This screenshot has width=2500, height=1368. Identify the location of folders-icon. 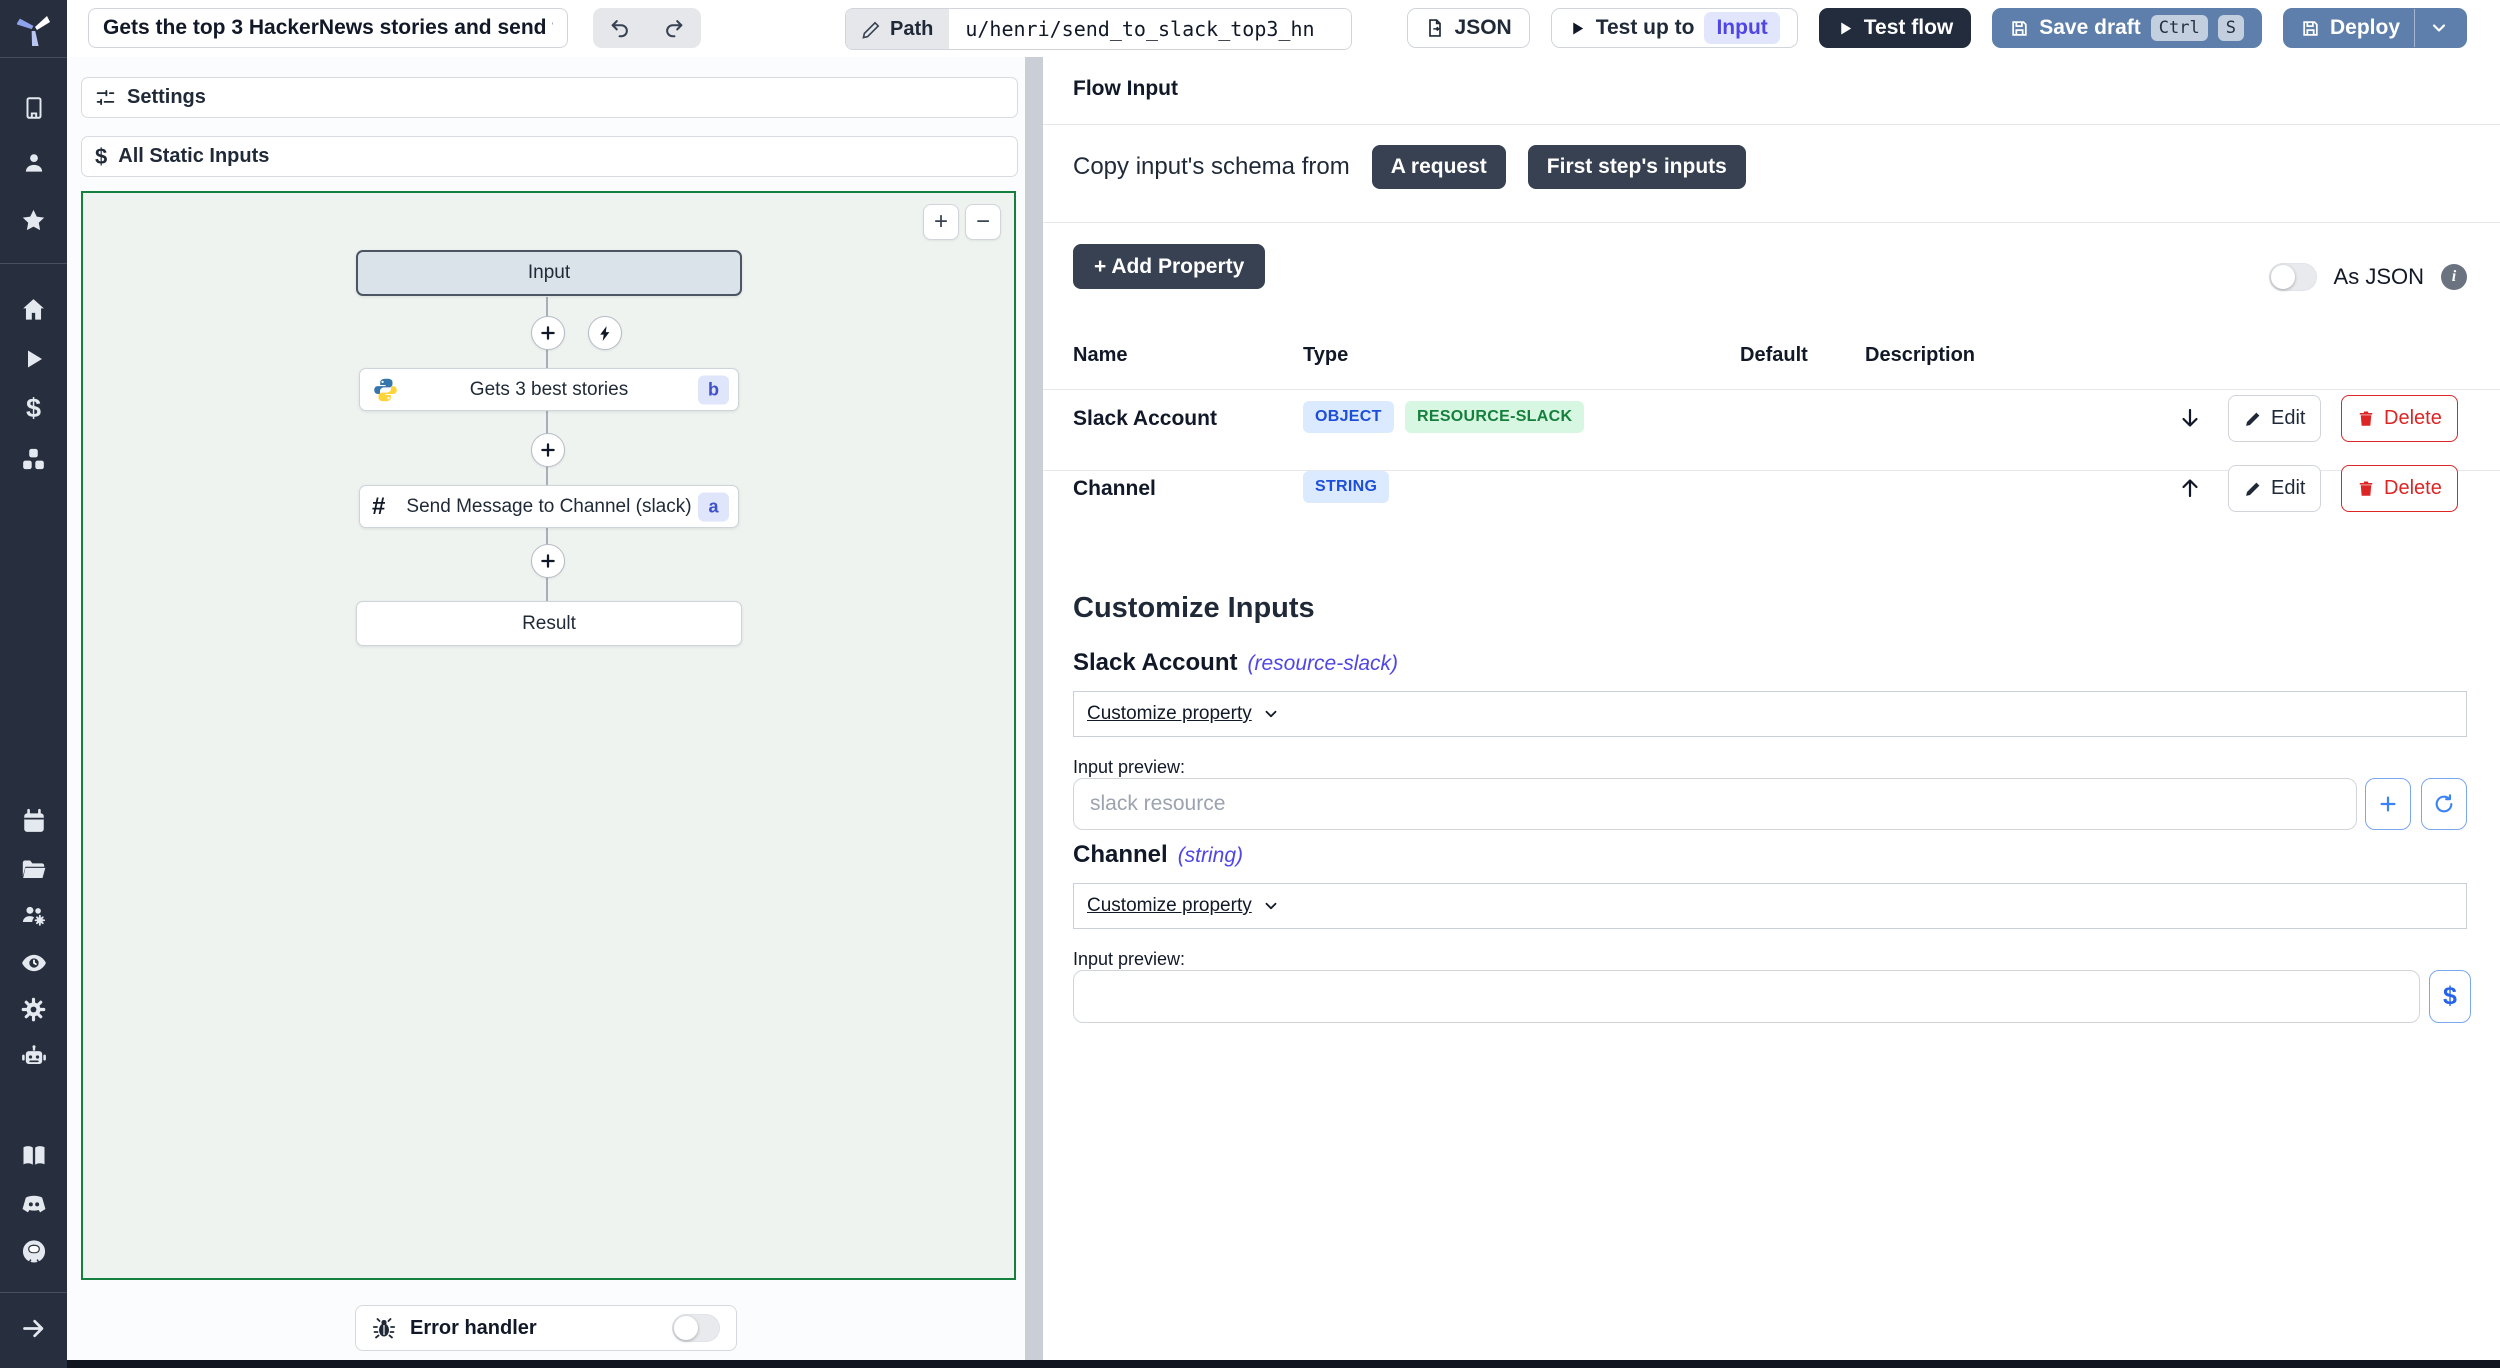
(33, 869).